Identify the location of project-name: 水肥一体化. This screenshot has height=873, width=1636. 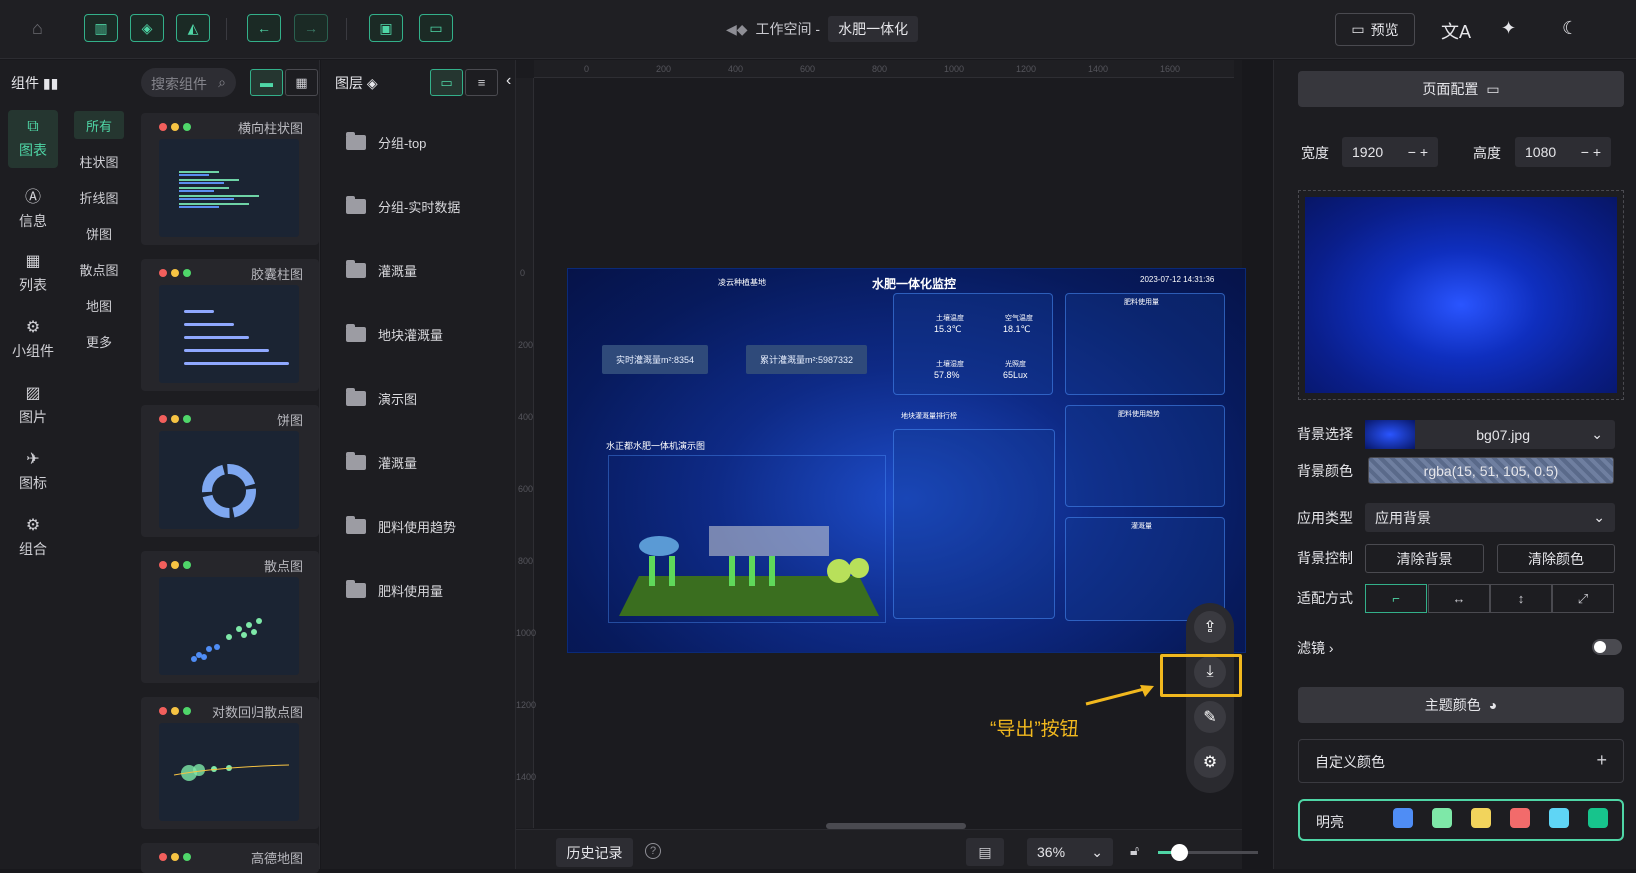
(873, 29).